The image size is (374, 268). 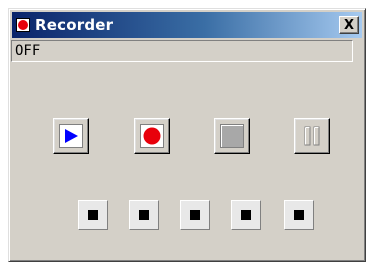 I want to click on play-icon, so click(x=71, y=136).